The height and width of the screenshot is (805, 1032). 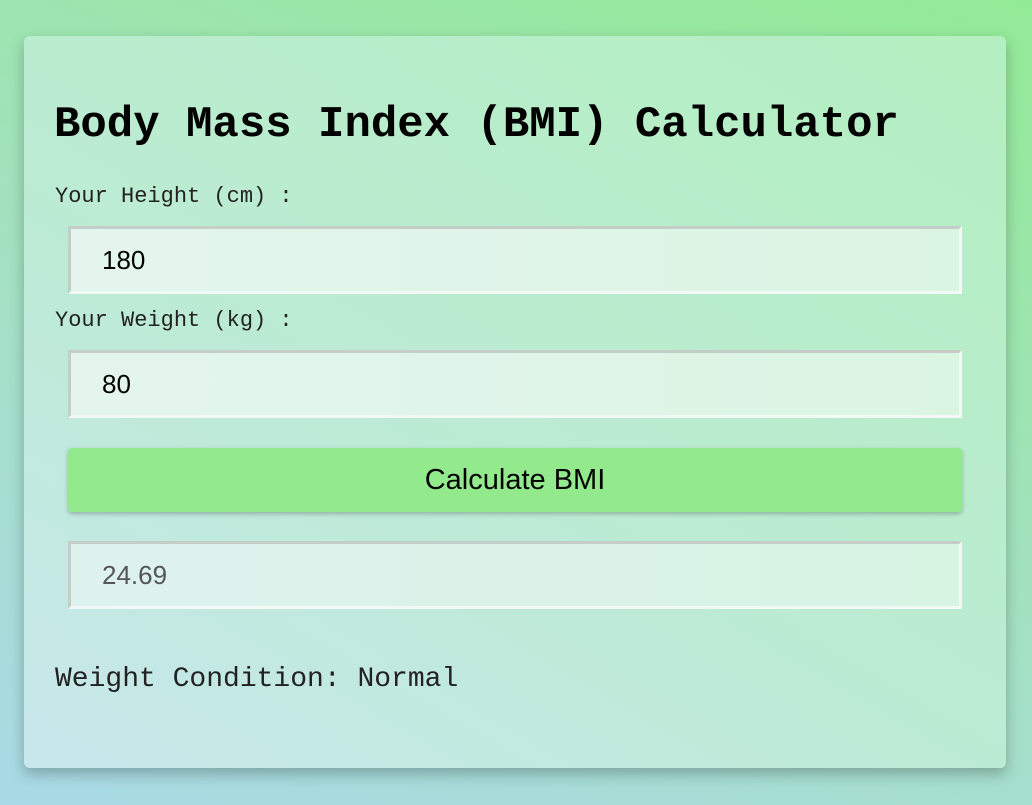 What do you see at coordinates (476, 125) in the screenshot?
I see `page-title: Body Mass Index (BMI) Calculator` at bounding box center [476, 125].